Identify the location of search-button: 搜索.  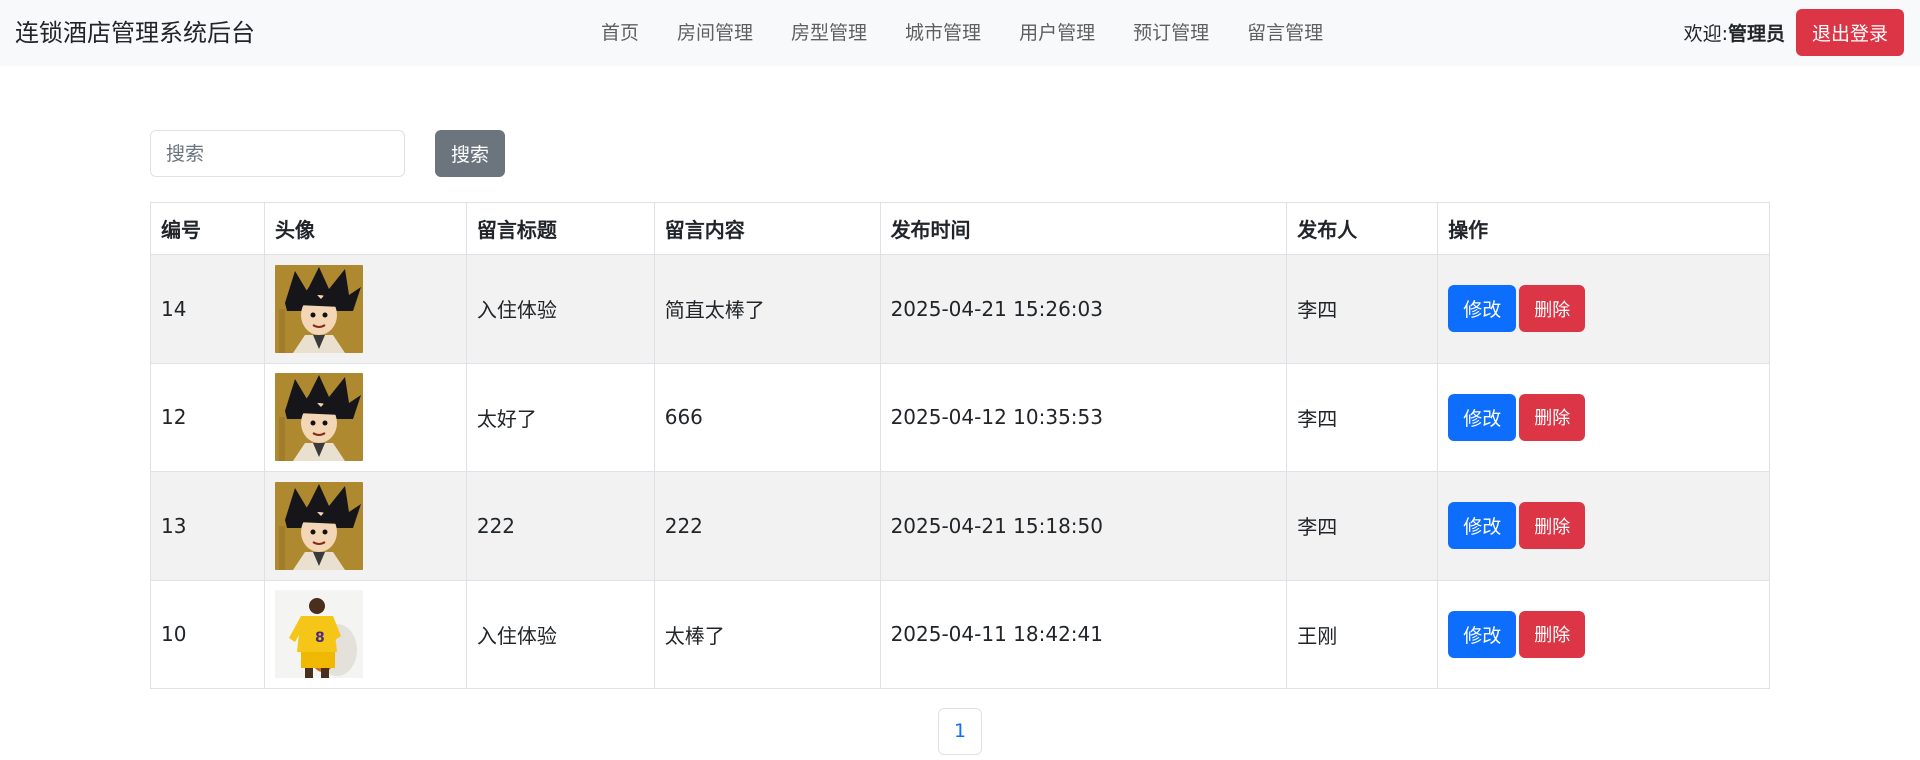
(470, 153).